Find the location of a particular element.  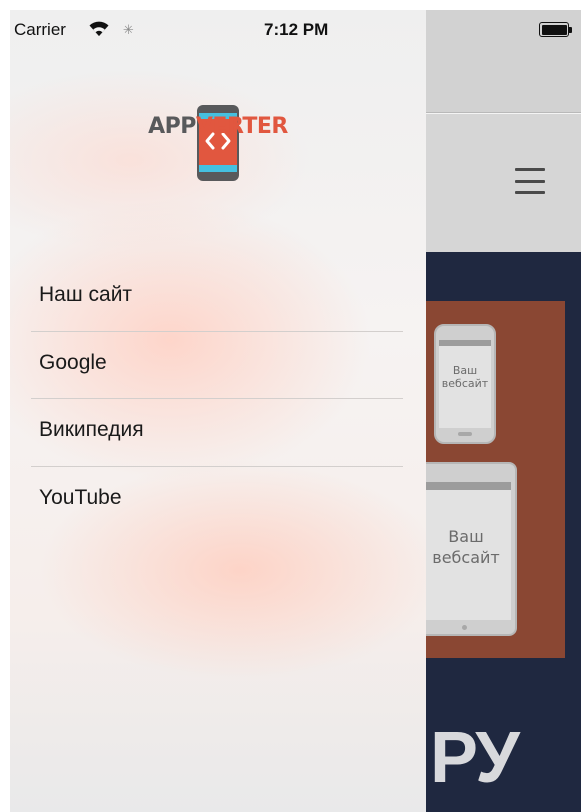

phone-mockup: Ваш вебсайт is located at coordinates (465, 384).